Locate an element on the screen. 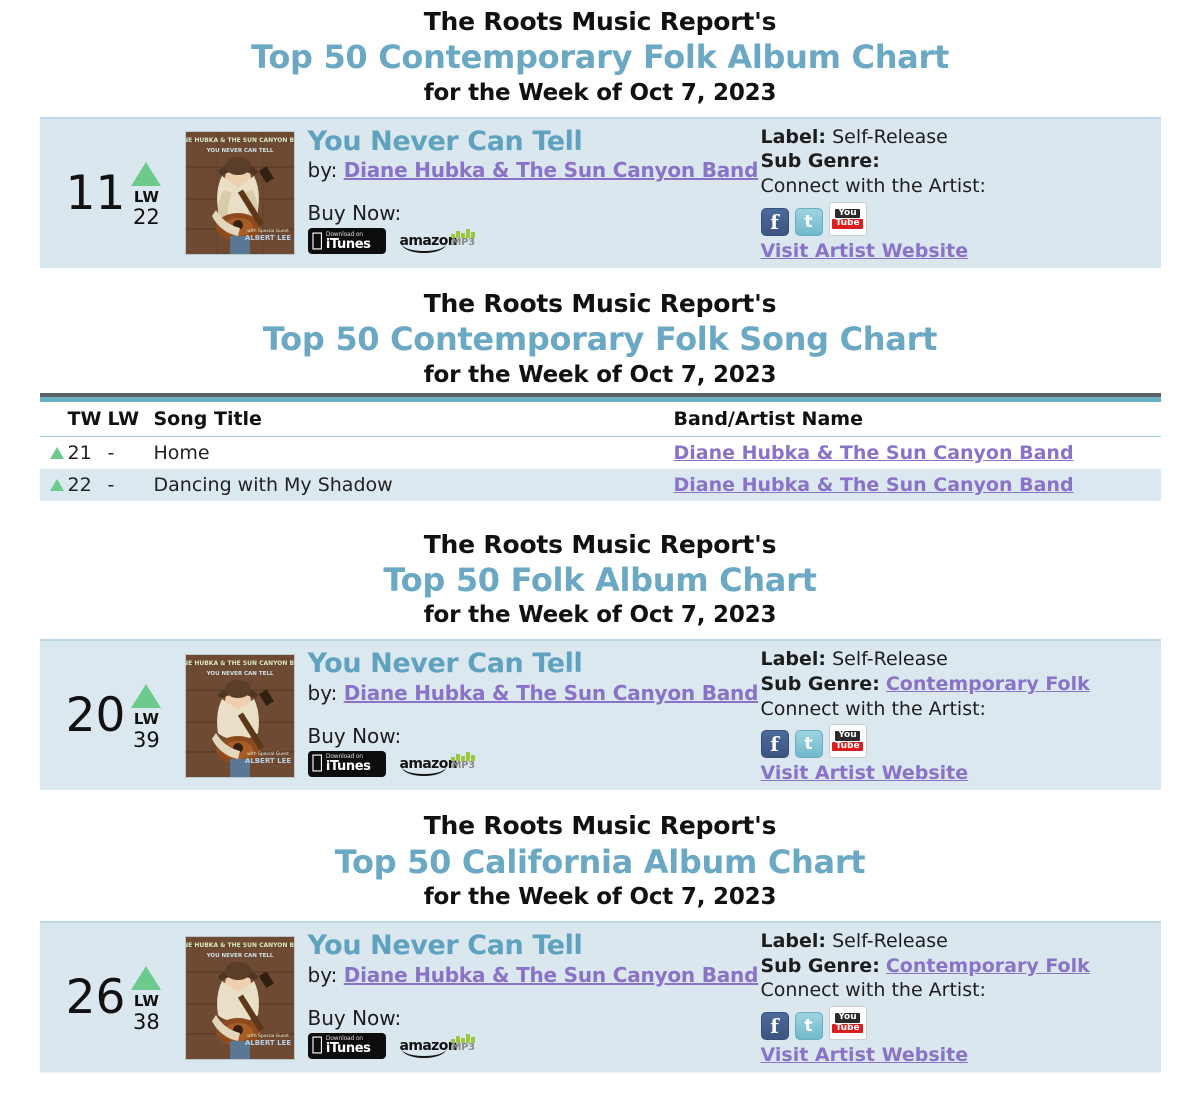 This screenshot has width=1200, height=1099. buy-now-label: Buy Now: is located at coordinates (354, 1017).